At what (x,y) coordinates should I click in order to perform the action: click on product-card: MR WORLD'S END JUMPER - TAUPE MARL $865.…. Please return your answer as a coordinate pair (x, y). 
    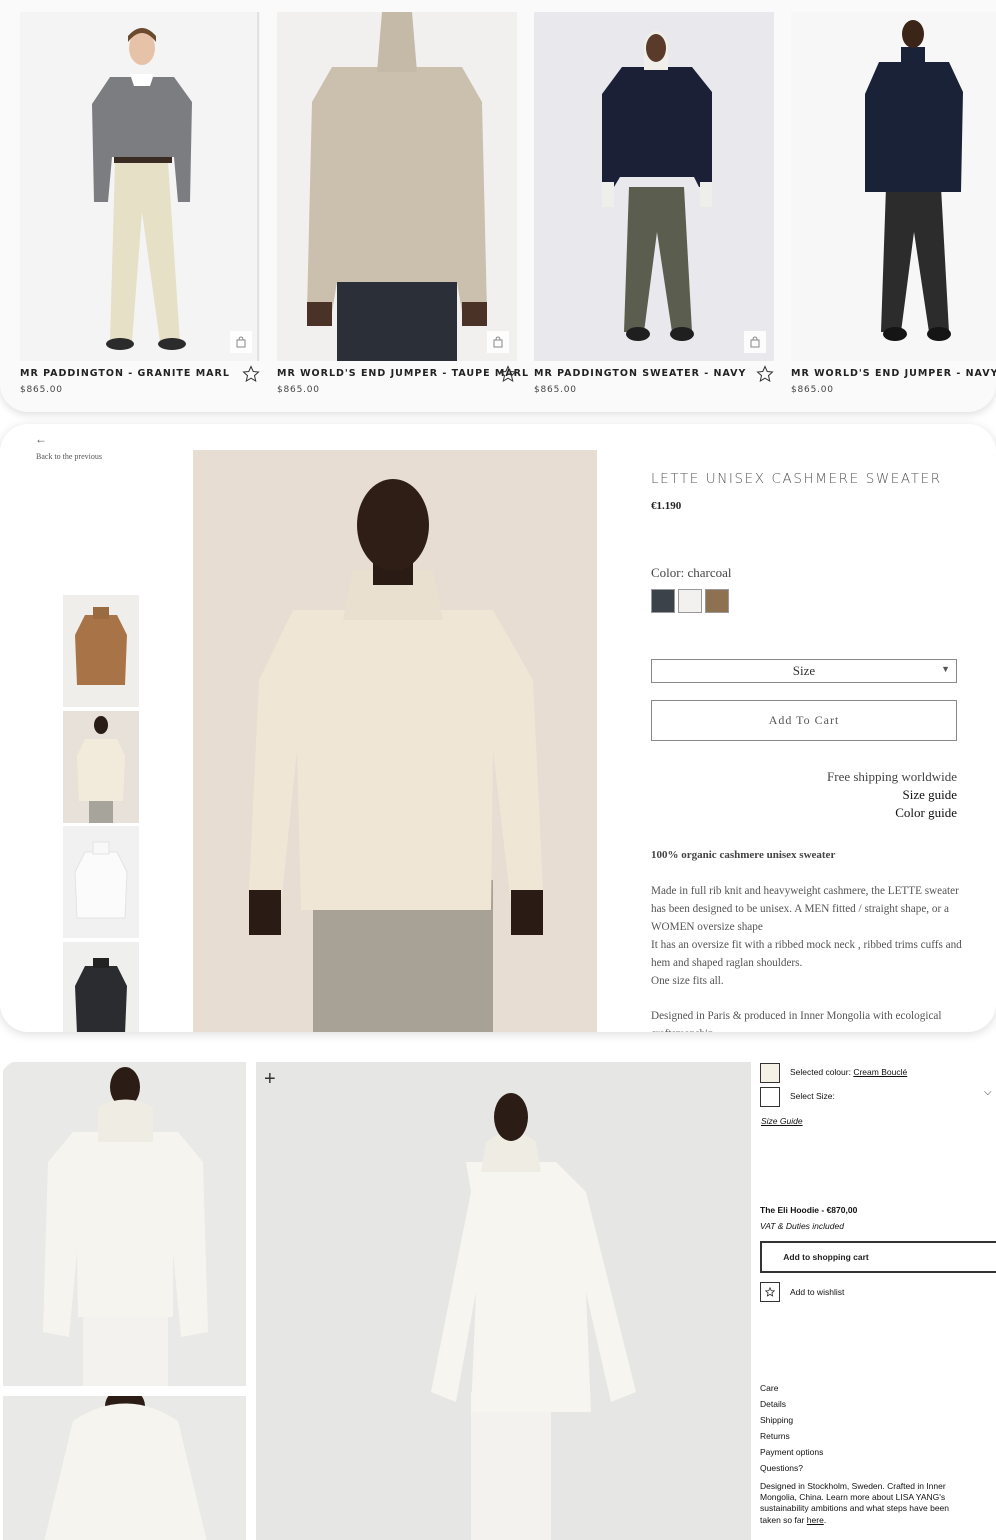
    Looking at the image, I should click on (402, 207).